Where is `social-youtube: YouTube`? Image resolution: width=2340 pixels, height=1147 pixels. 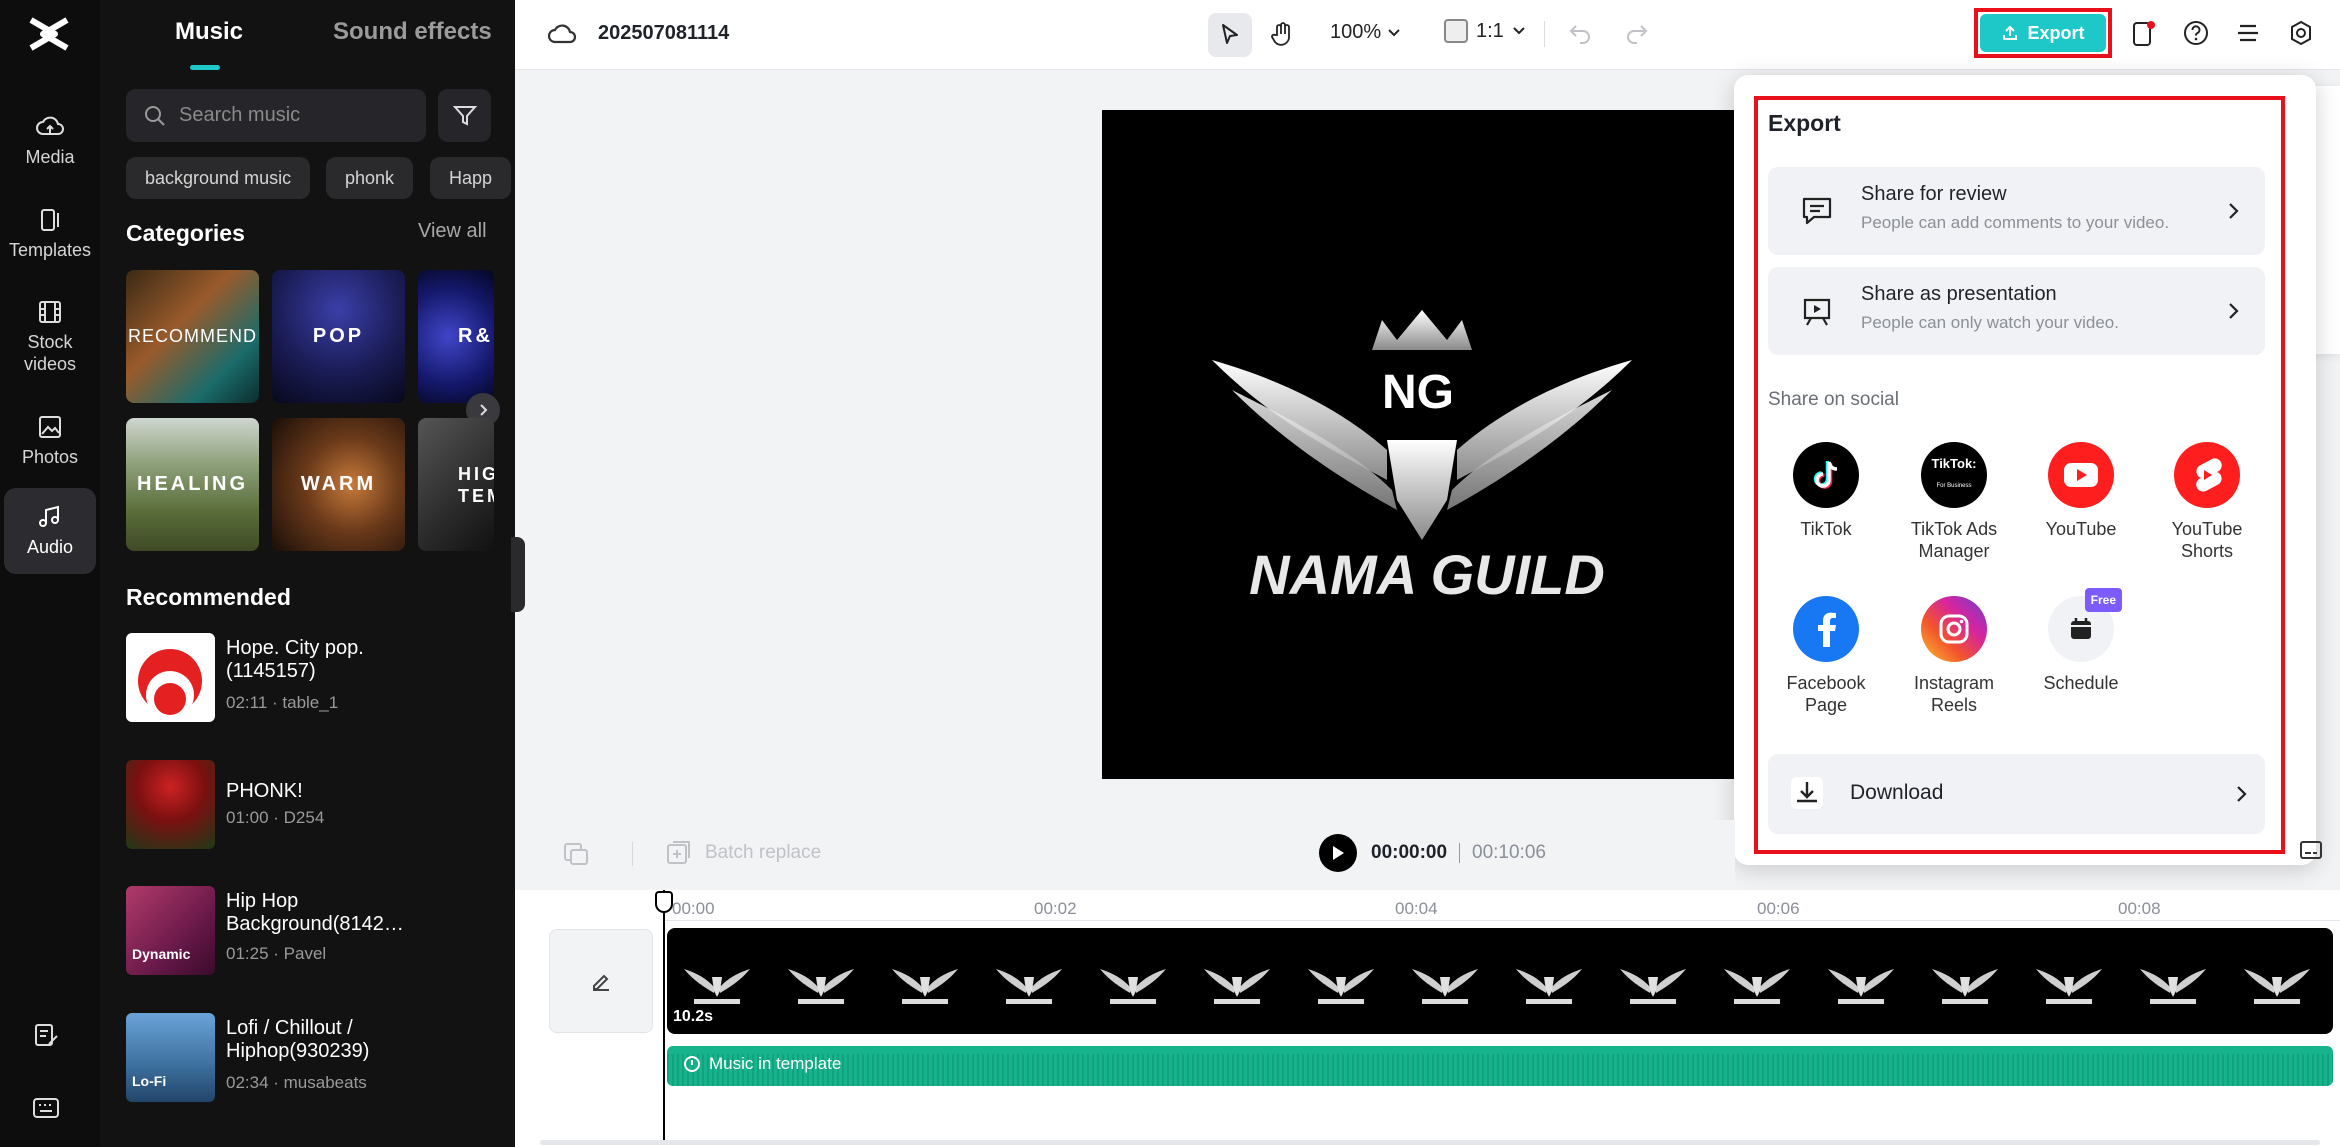
social-youtube: YouTube is located at coordinates (2081, 491).